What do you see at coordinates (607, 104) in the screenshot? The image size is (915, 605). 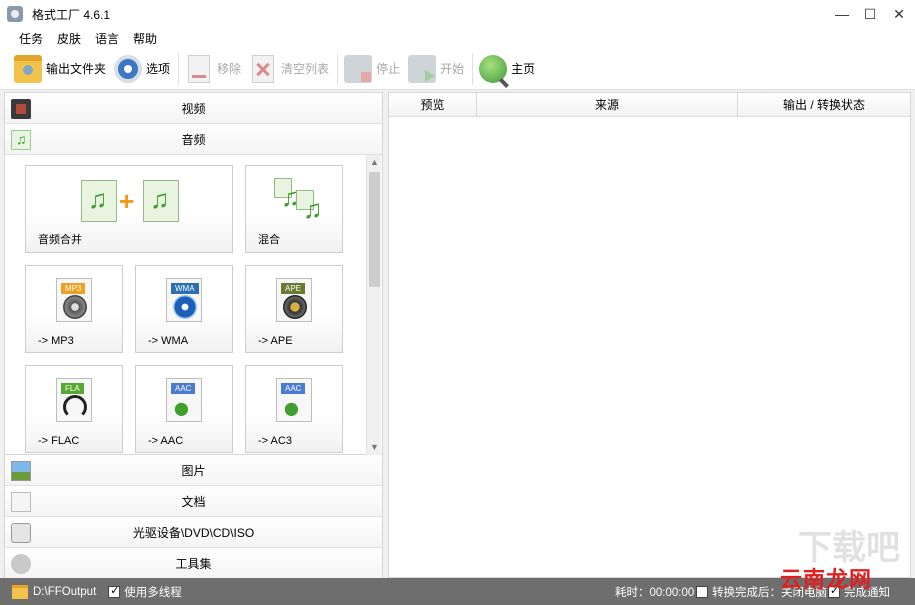 I see `column-source: 来源` at bounding box center [607, 104].